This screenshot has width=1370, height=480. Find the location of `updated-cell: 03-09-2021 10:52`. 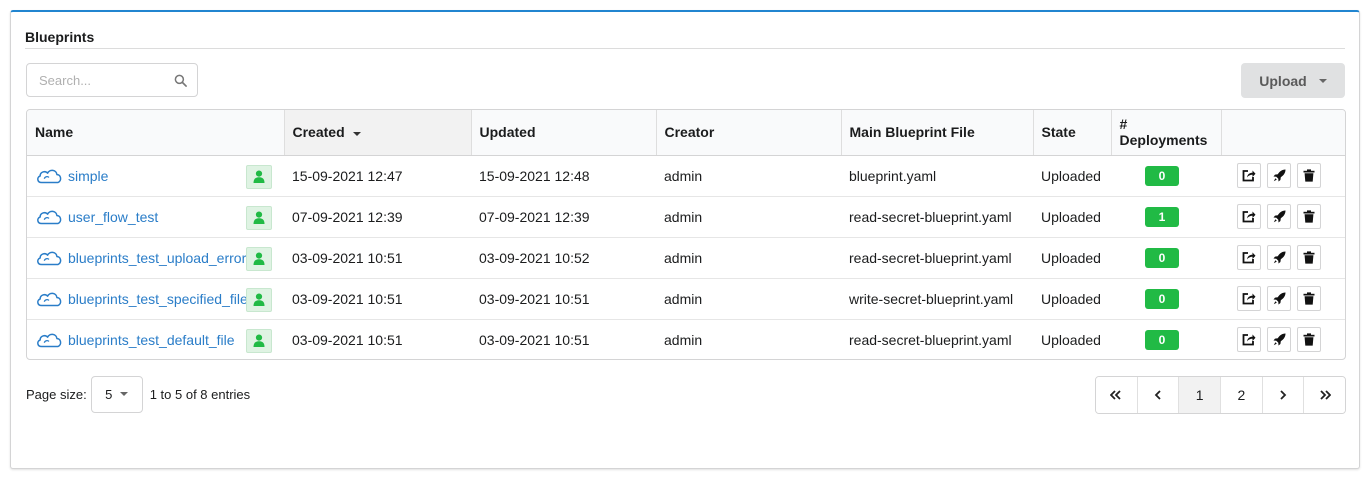

updated-cell: 03-09-2021 10:52 is located at coordinates (563, 257).